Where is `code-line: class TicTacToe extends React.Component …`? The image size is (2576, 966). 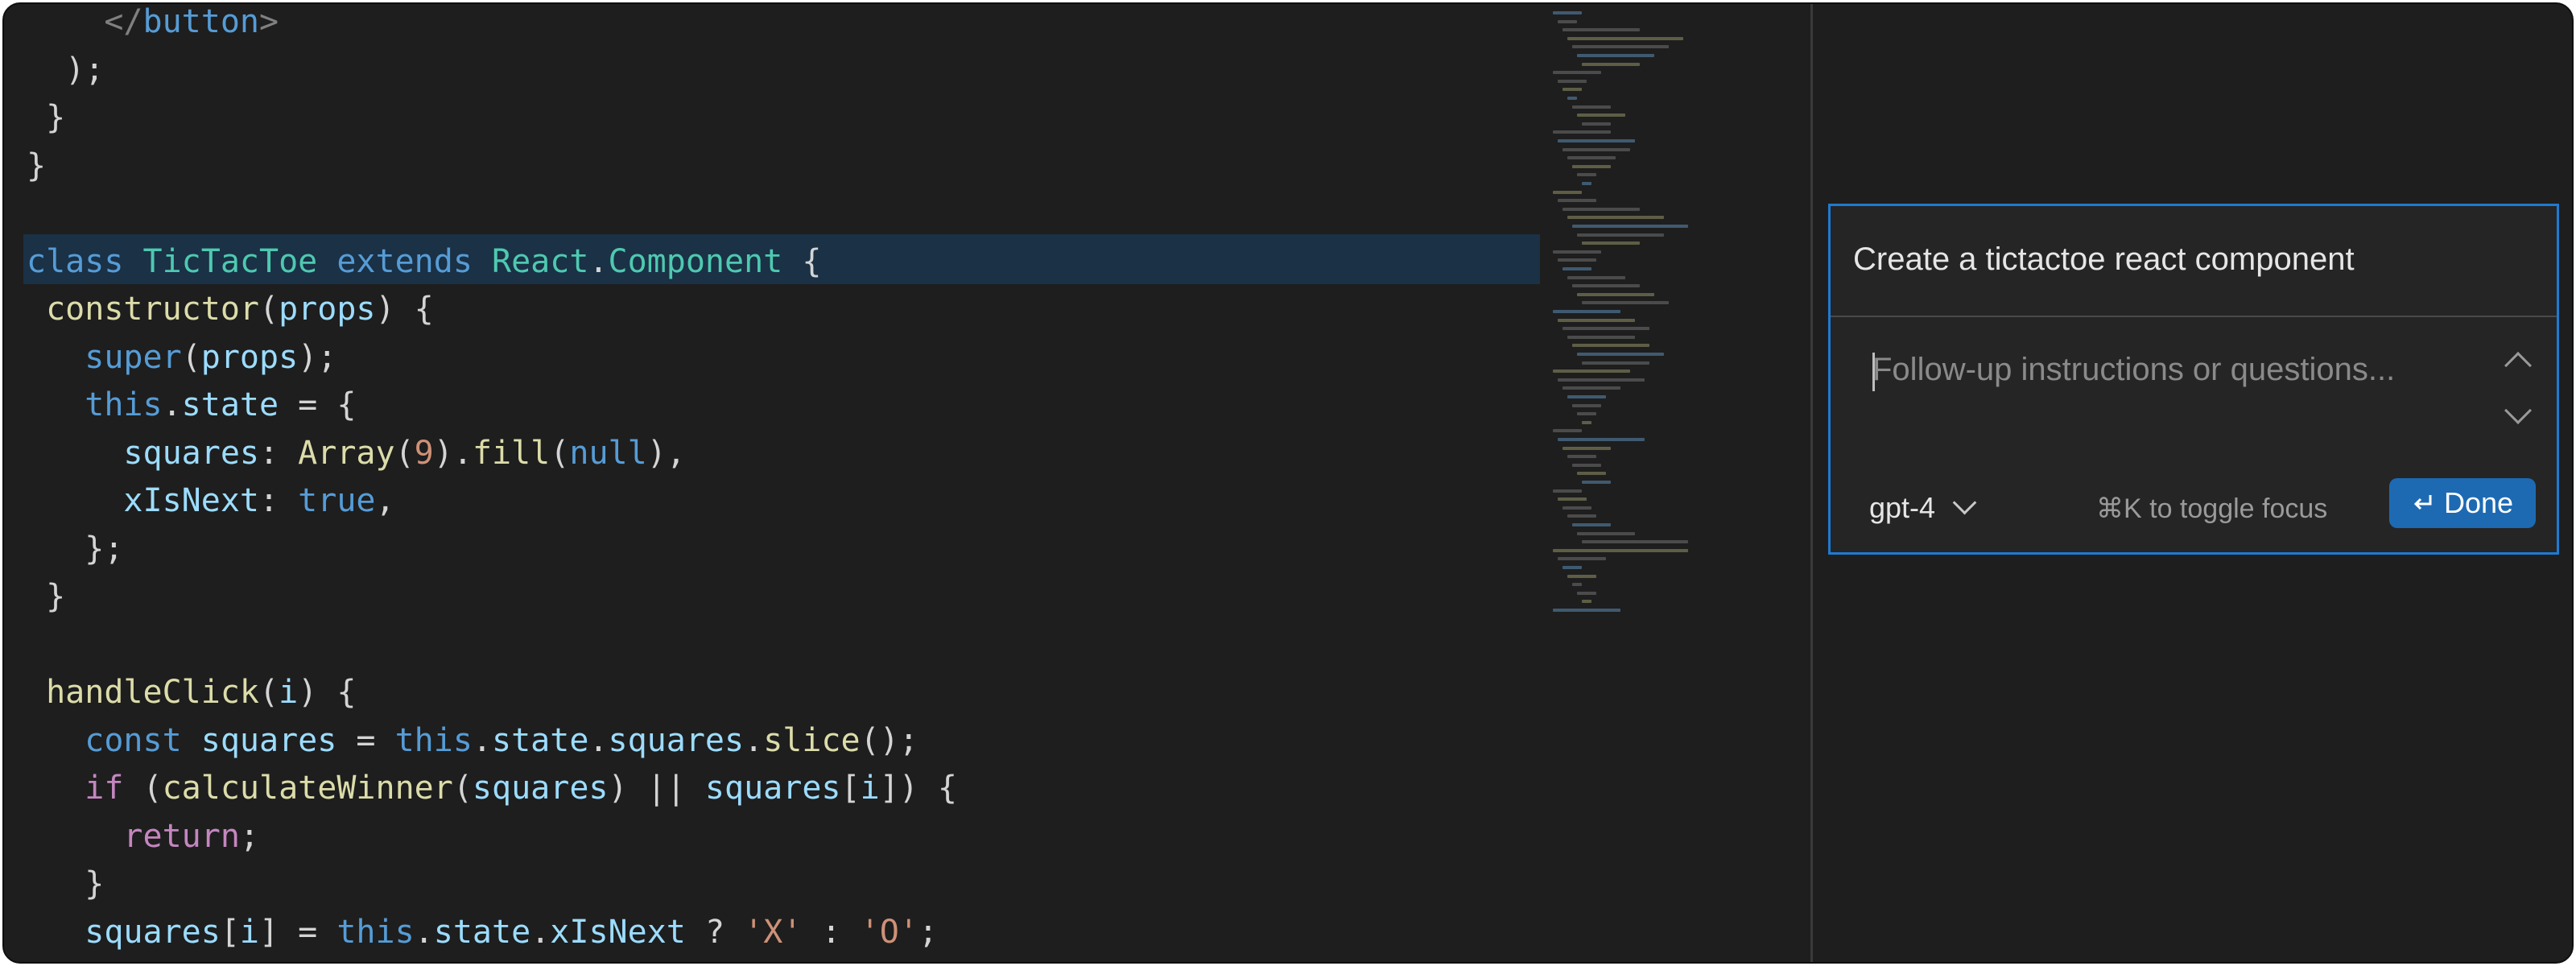 code-line: class TicTacToe extends React.Component … is located at coordinates (424, 261).